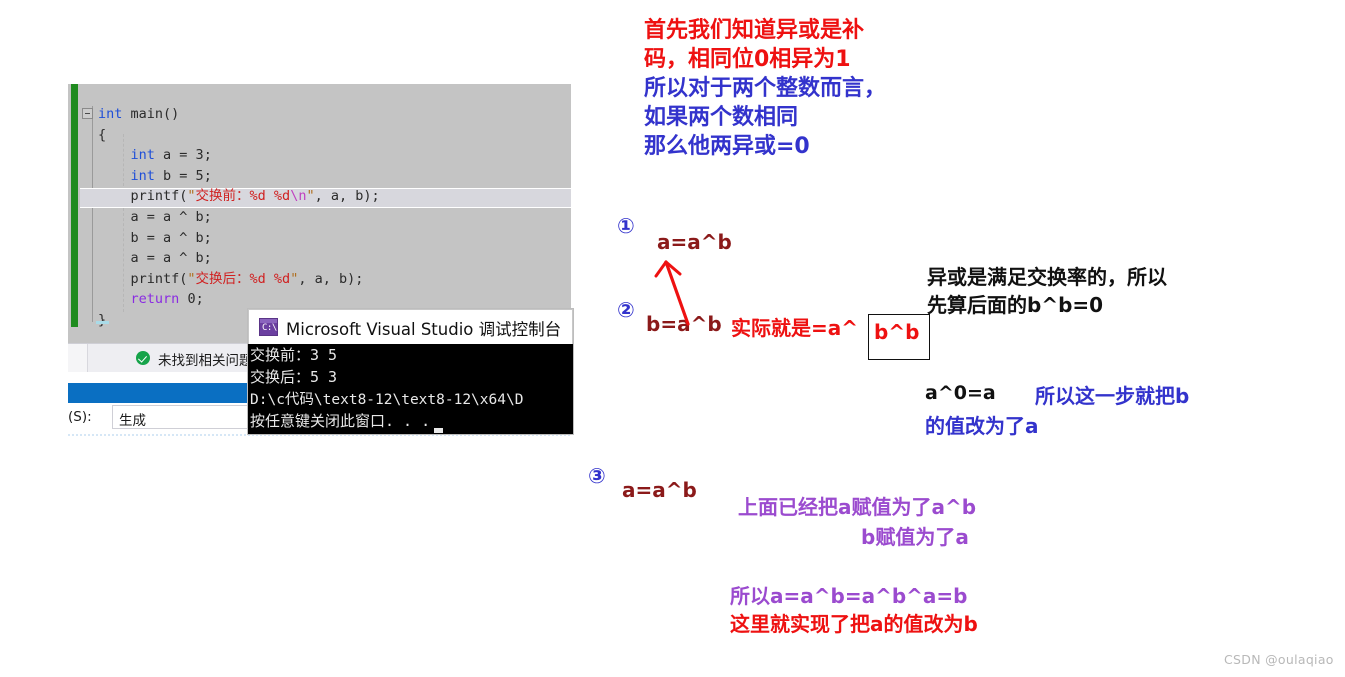  I want to click on annotation-final-red: 这里就实现了把a的值改为b, so click(854, 624).